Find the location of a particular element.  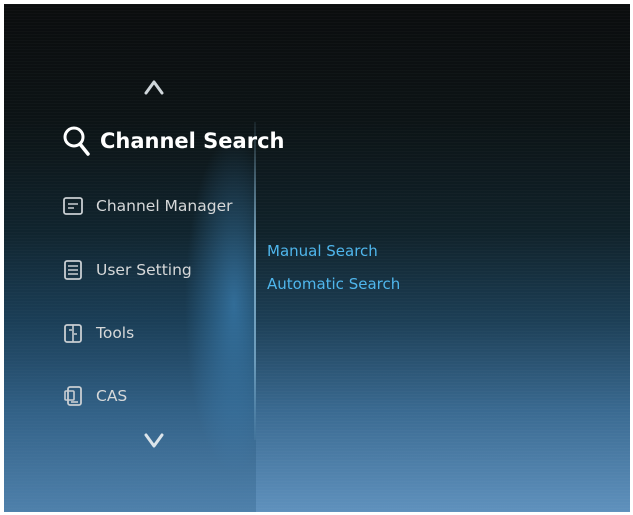

user-setting-icon is located at coordinates (73, 270).